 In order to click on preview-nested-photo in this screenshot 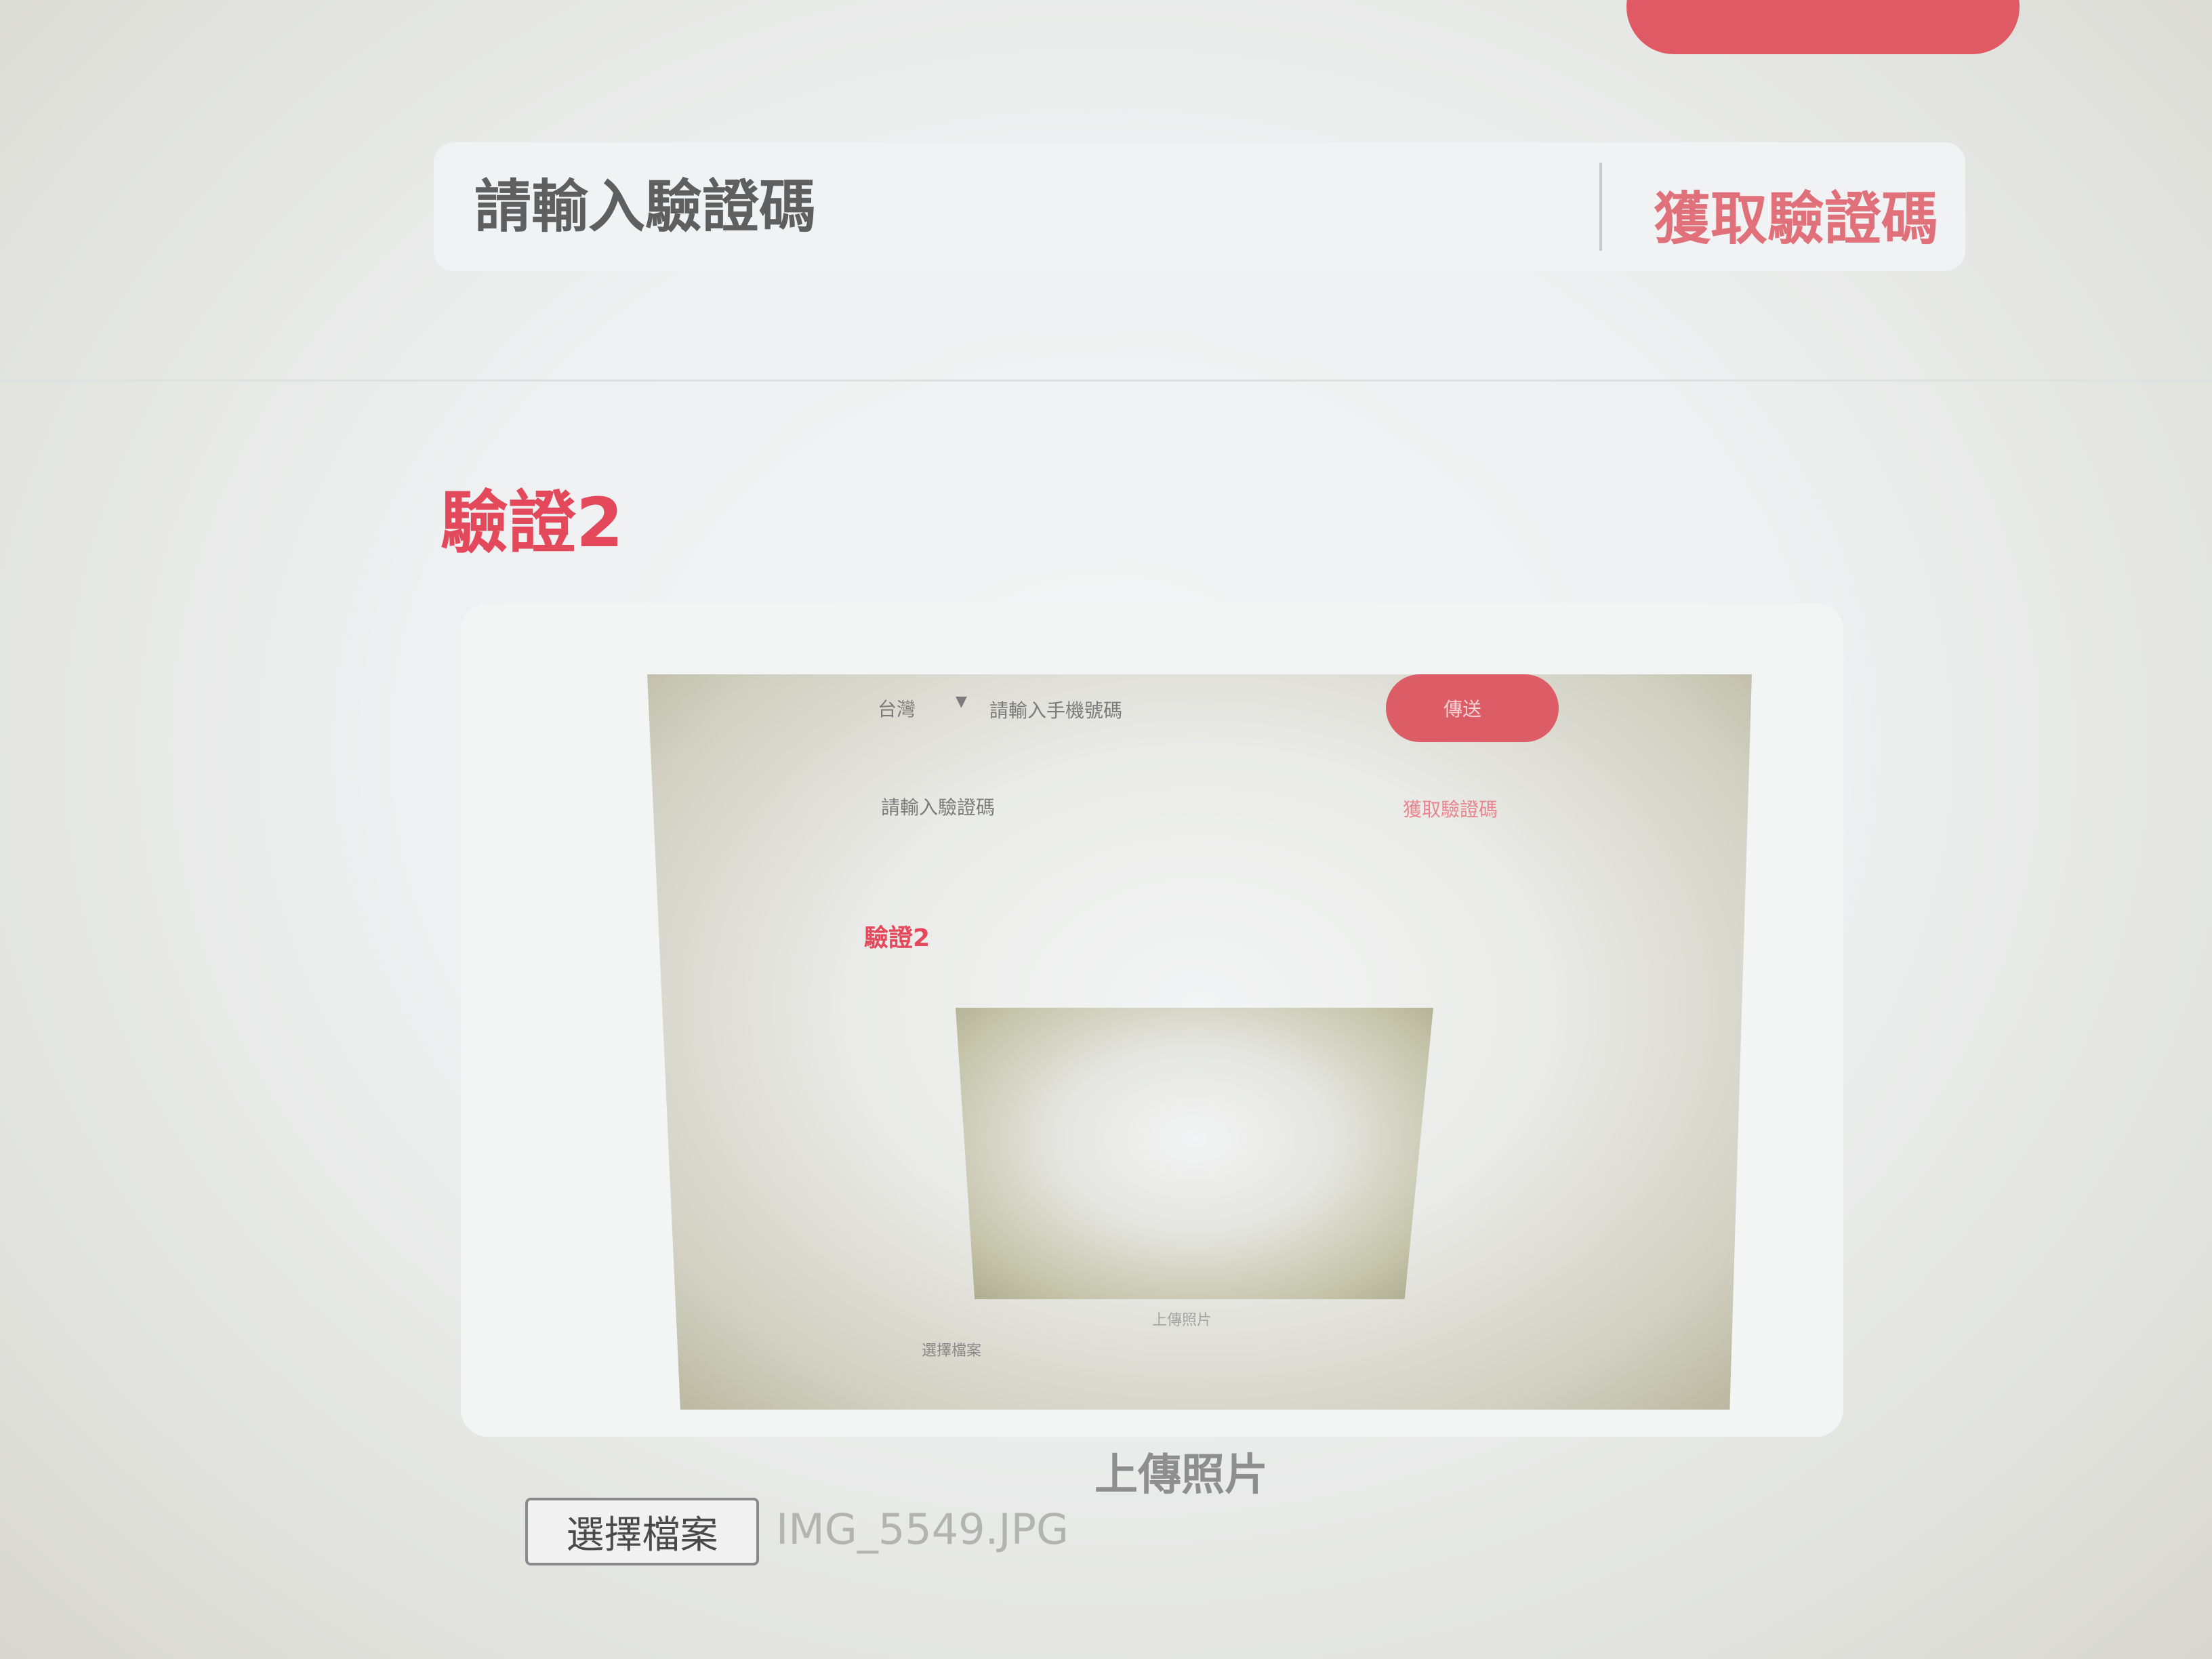, I will do `click(1194, 1153)`.